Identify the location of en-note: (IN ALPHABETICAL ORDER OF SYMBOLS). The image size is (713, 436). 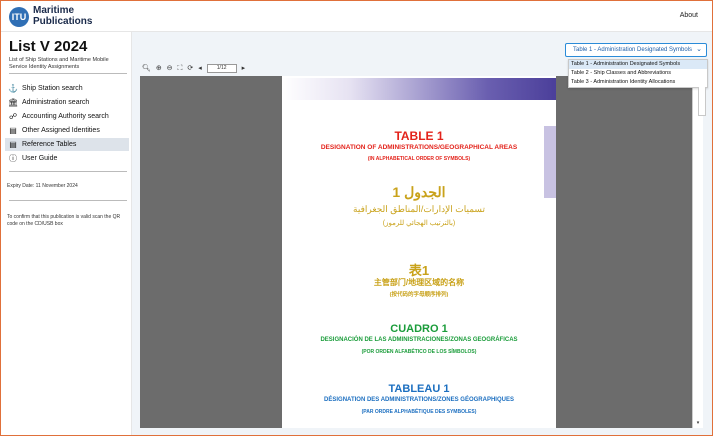
(419, 159).